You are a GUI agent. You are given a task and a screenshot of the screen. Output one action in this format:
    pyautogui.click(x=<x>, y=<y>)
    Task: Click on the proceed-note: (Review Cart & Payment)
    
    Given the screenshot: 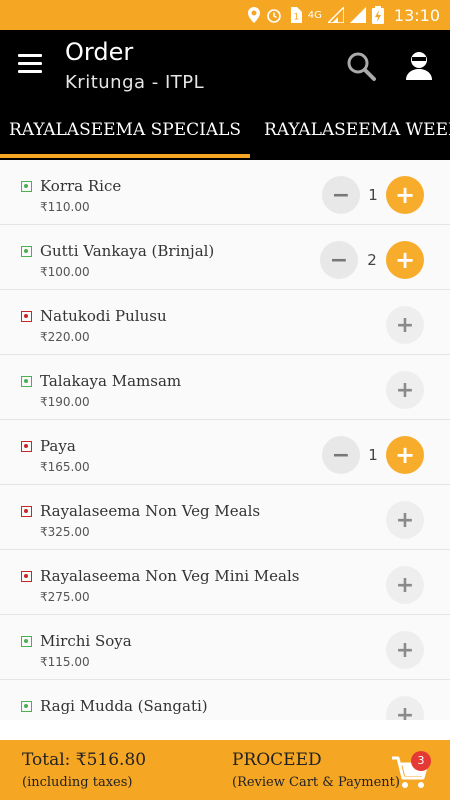 What is the action you would take?
    pyautogui.click(x=316, y=782)
    